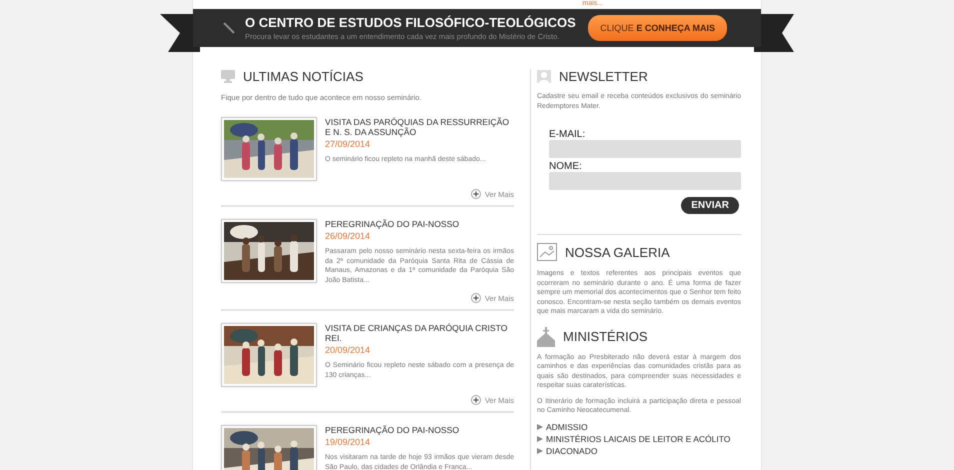 The height and width of the screenshot is (470, 954). What do you see at coordinates (603, 76) in the screenshot?
I see `section-title: NEWSLETTER` at bounding box center [603, 76].